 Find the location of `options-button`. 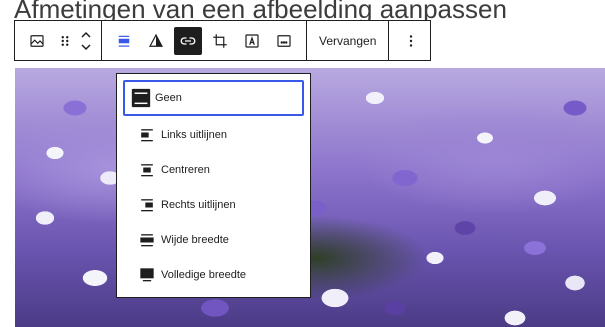

options-button is located at coordinates (411, 41).